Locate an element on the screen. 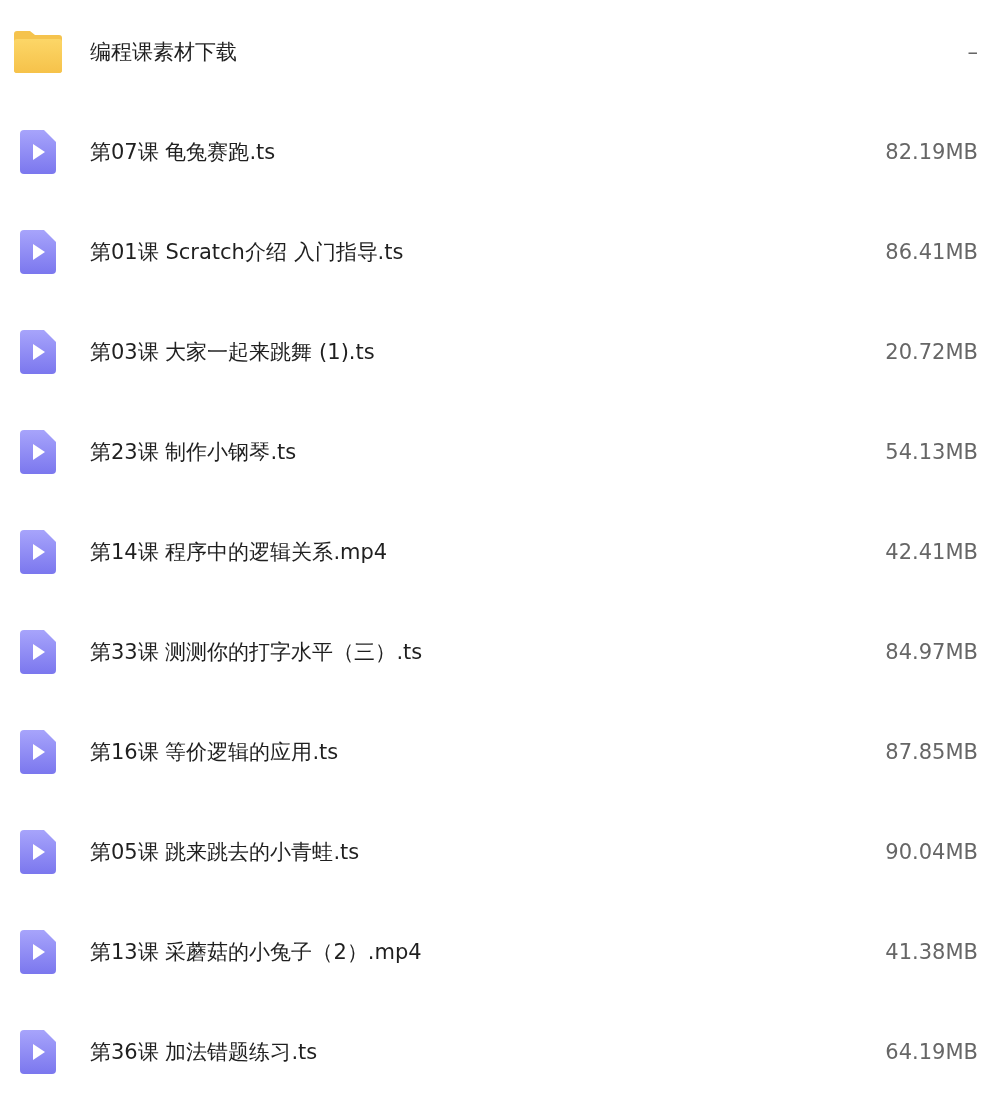 The image size is (988, 1114). file-size: 41.38MB is located at coordinates (931, 952).